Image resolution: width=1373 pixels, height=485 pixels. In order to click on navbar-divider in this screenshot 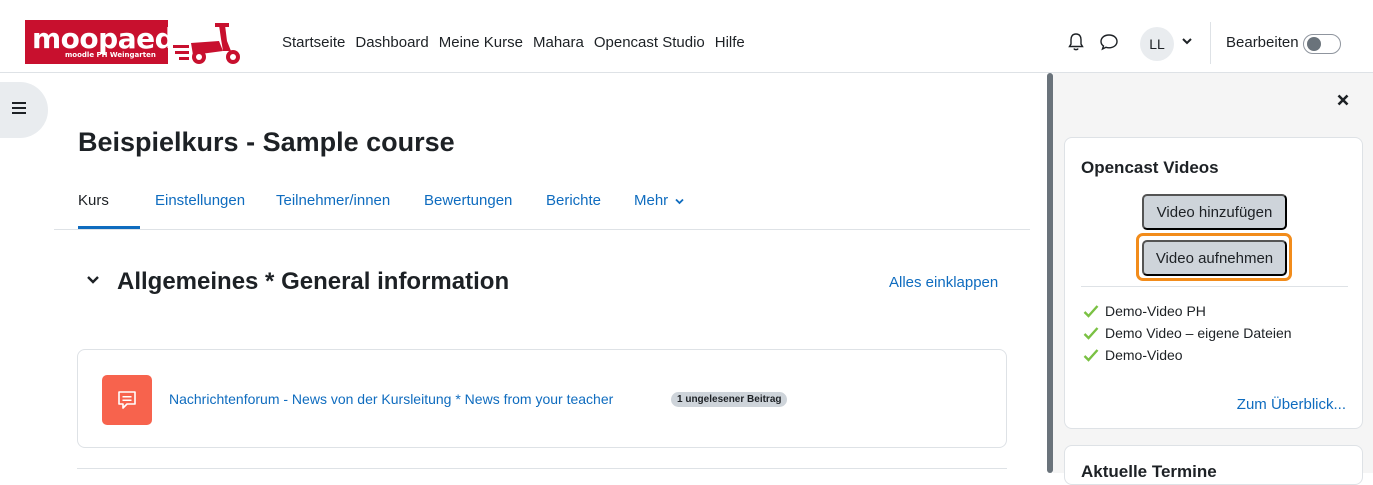, I will do `click(1210, 43)`.